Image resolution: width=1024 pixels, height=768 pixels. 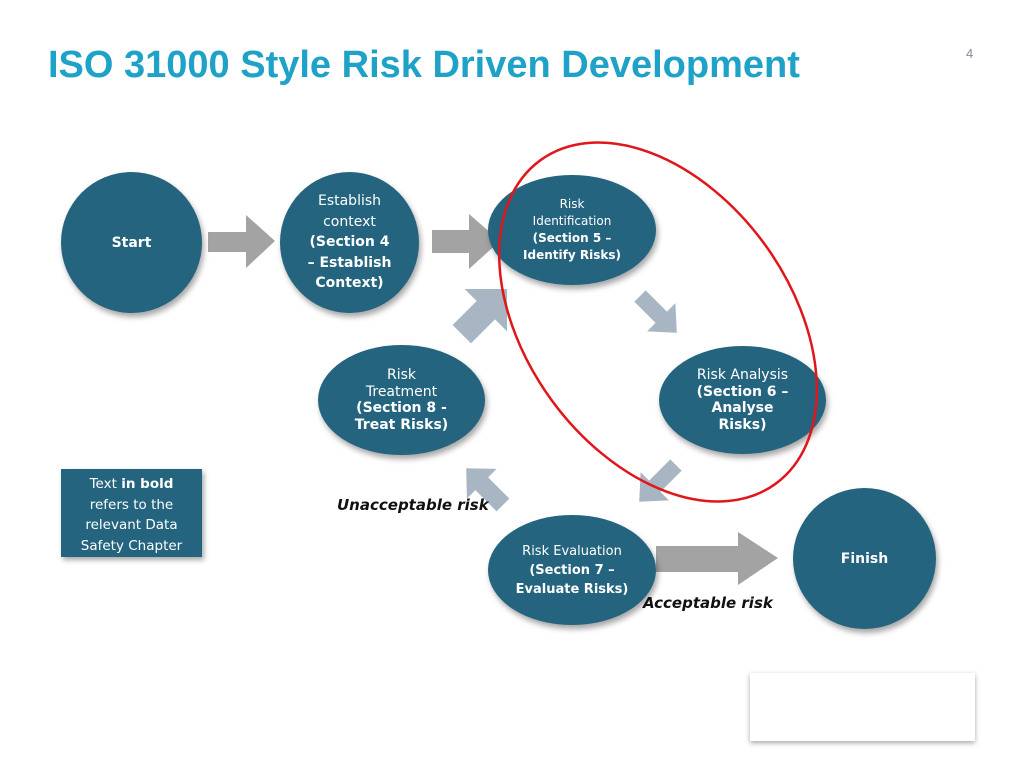 I want to click on risk-treatment-node: Risk Treatment (Section 8 - Treat Risks), so click(x=401, y=400).